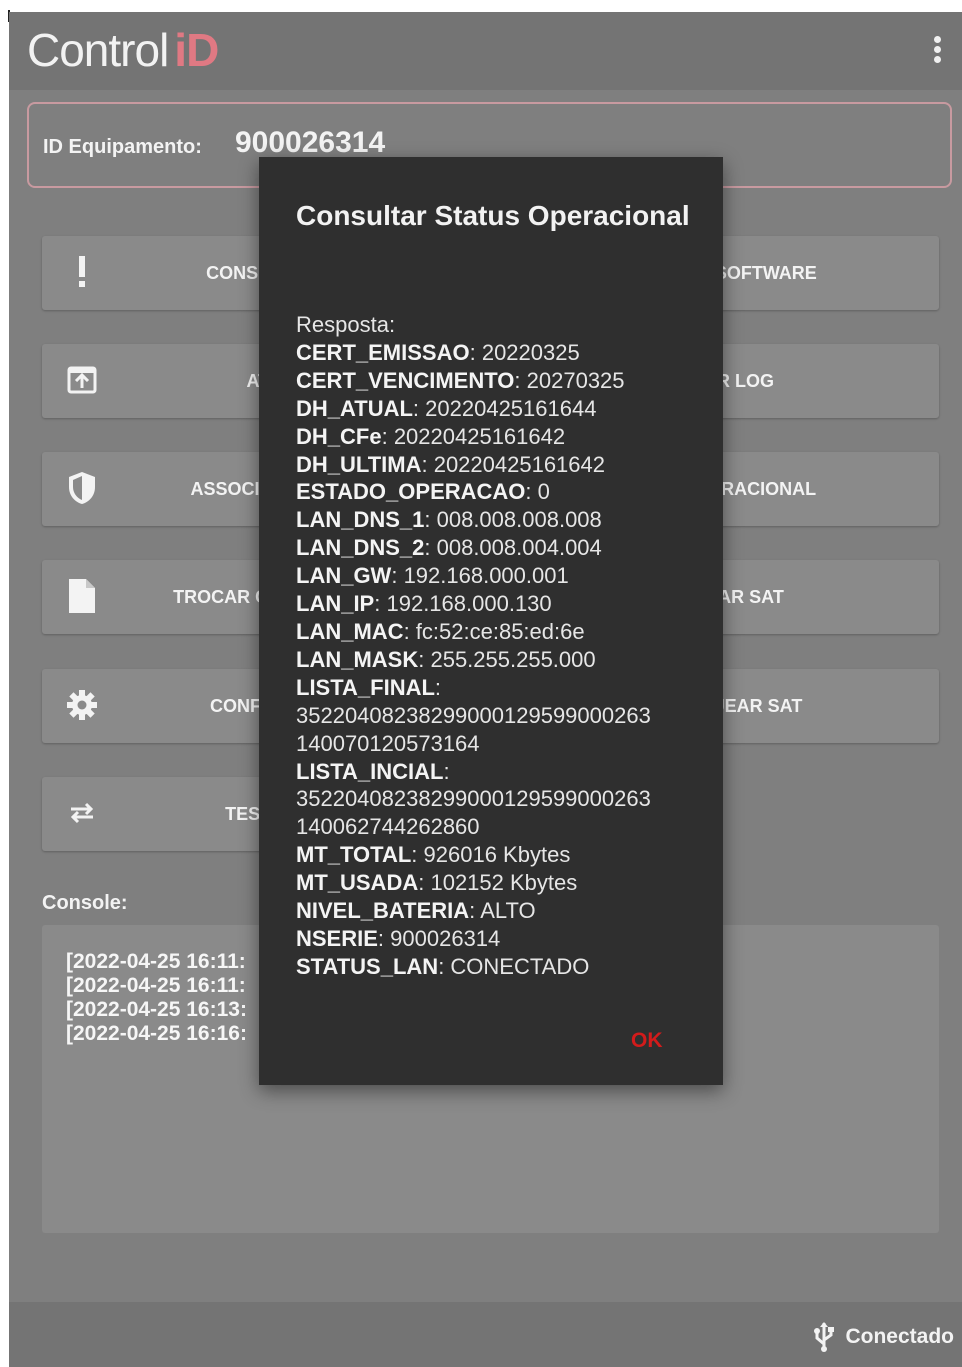 This screenshot has height=1367, width=962. I want to click on upload-box-icon, so click(82, 380).